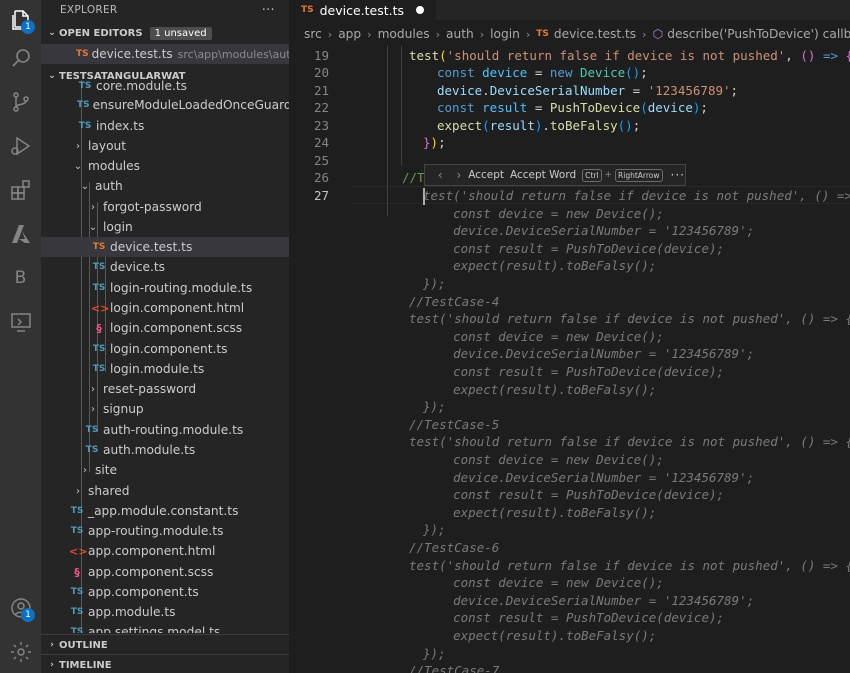 This screenshot has height=673, width=850. What do you see at coordinates (349, 34) in the screenshot?
I see `breadcrumb-item: app` at bounding box center [349, 34].